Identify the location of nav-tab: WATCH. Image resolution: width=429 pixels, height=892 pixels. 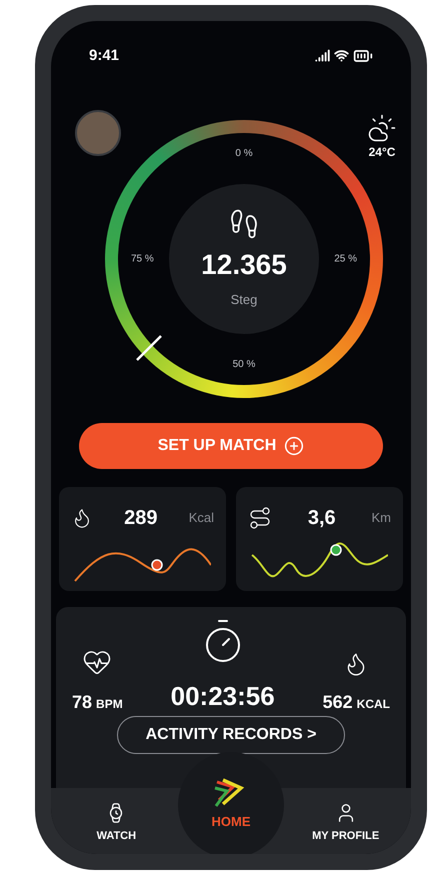
(116, 823).